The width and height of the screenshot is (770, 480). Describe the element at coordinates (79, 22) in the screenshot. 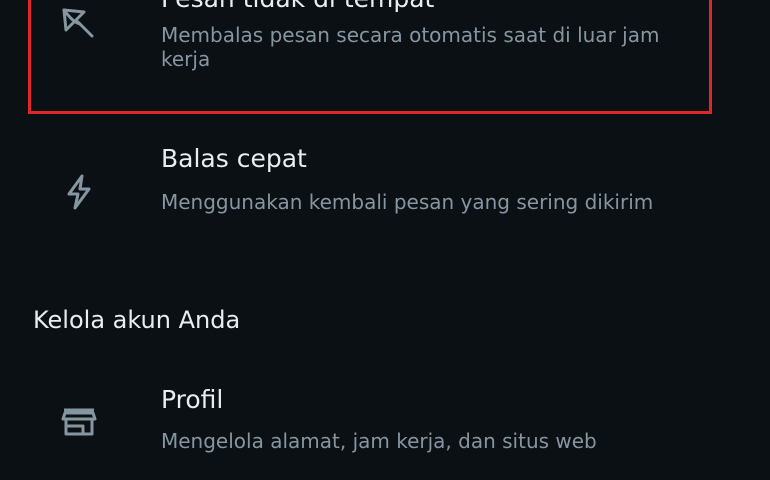

I see `umbrella-icon` at that location.